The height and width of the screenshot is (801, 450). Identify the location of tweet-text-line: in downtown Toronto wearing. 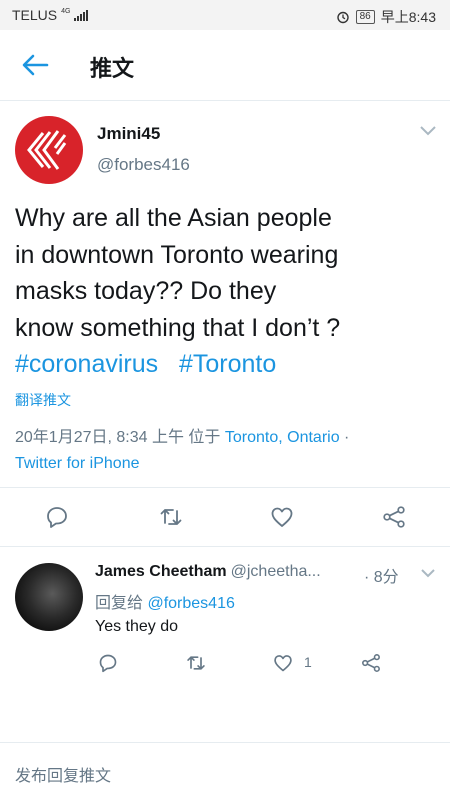
(177, 254).